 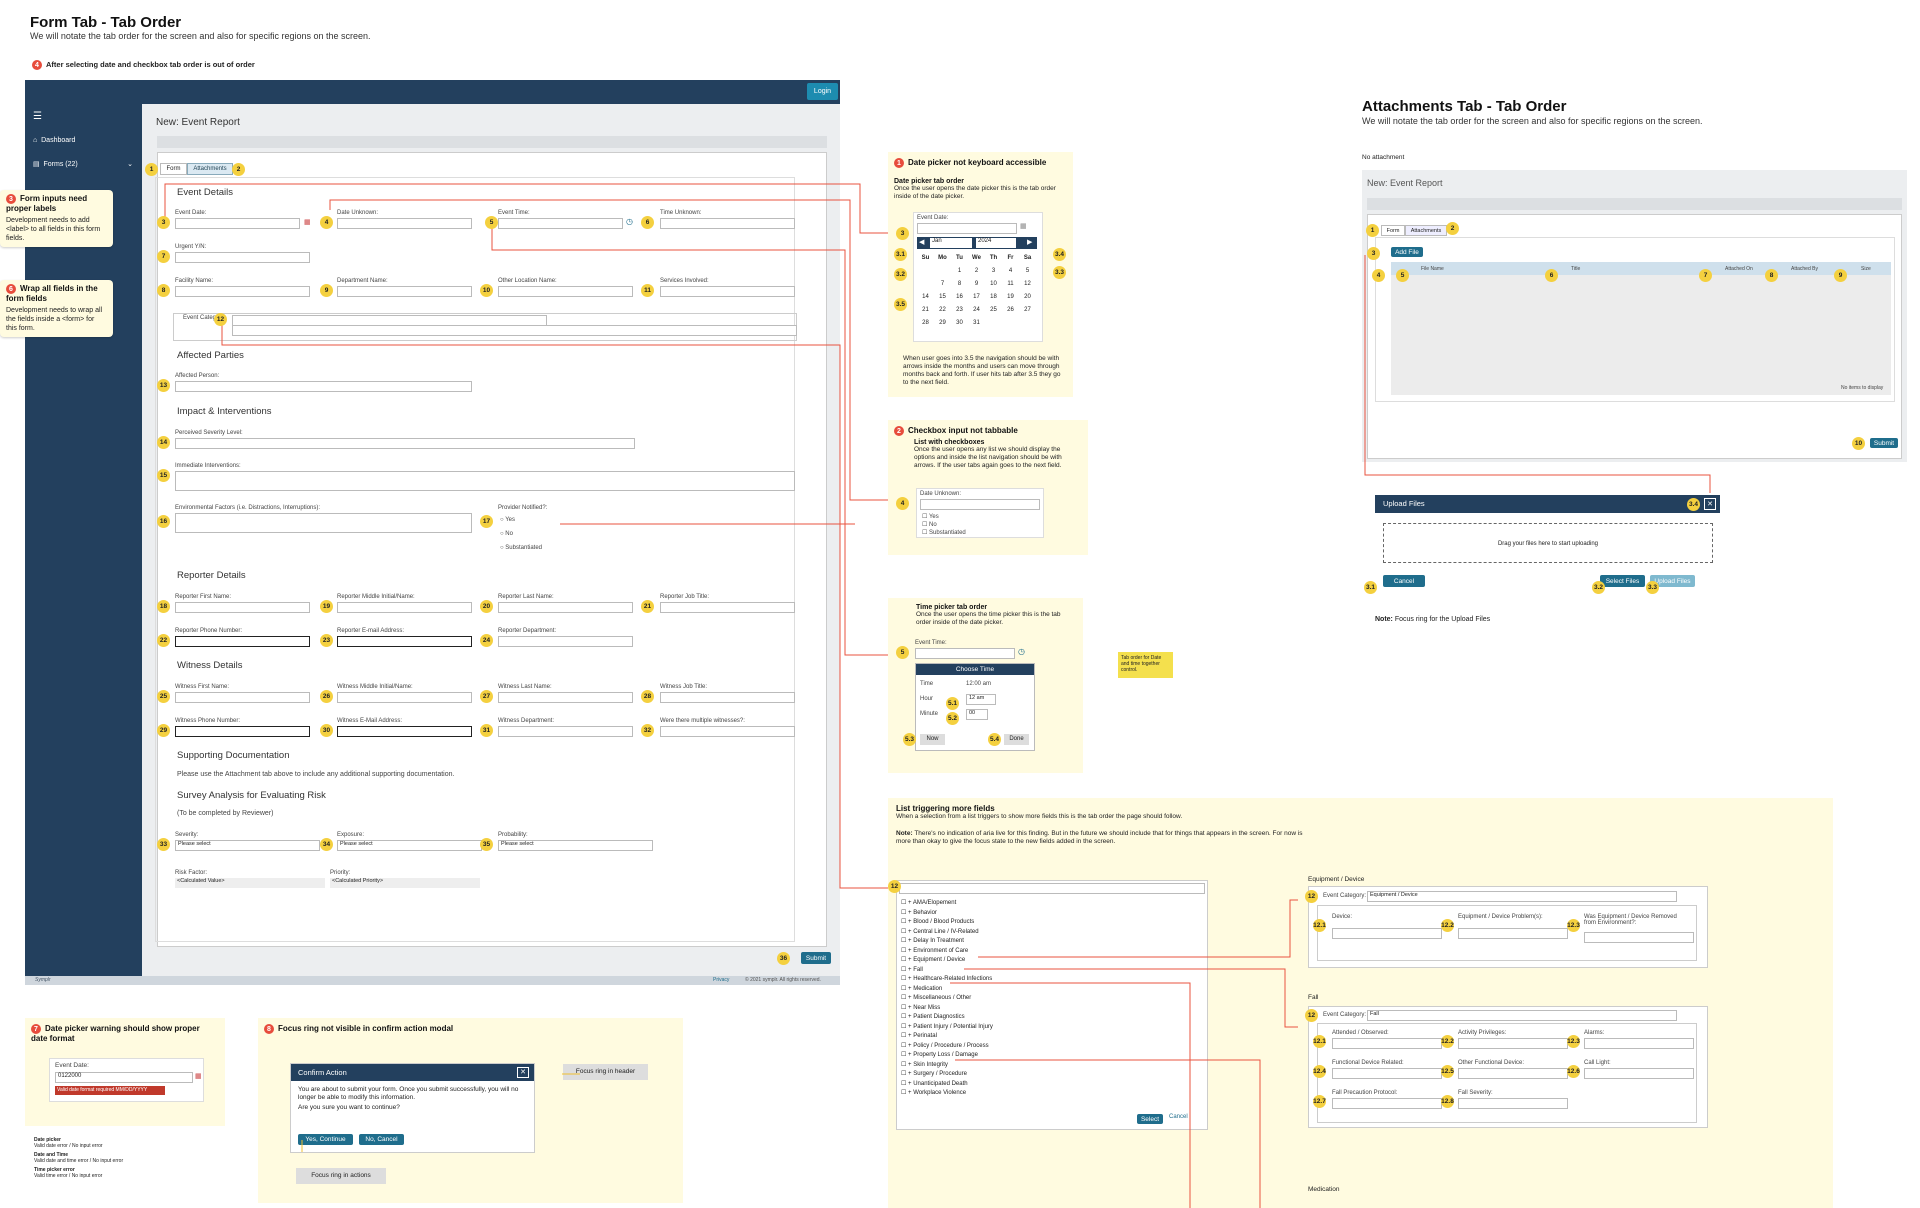 I want to click on fall-cat-select: Fall, so click(x=1522, y=1015).